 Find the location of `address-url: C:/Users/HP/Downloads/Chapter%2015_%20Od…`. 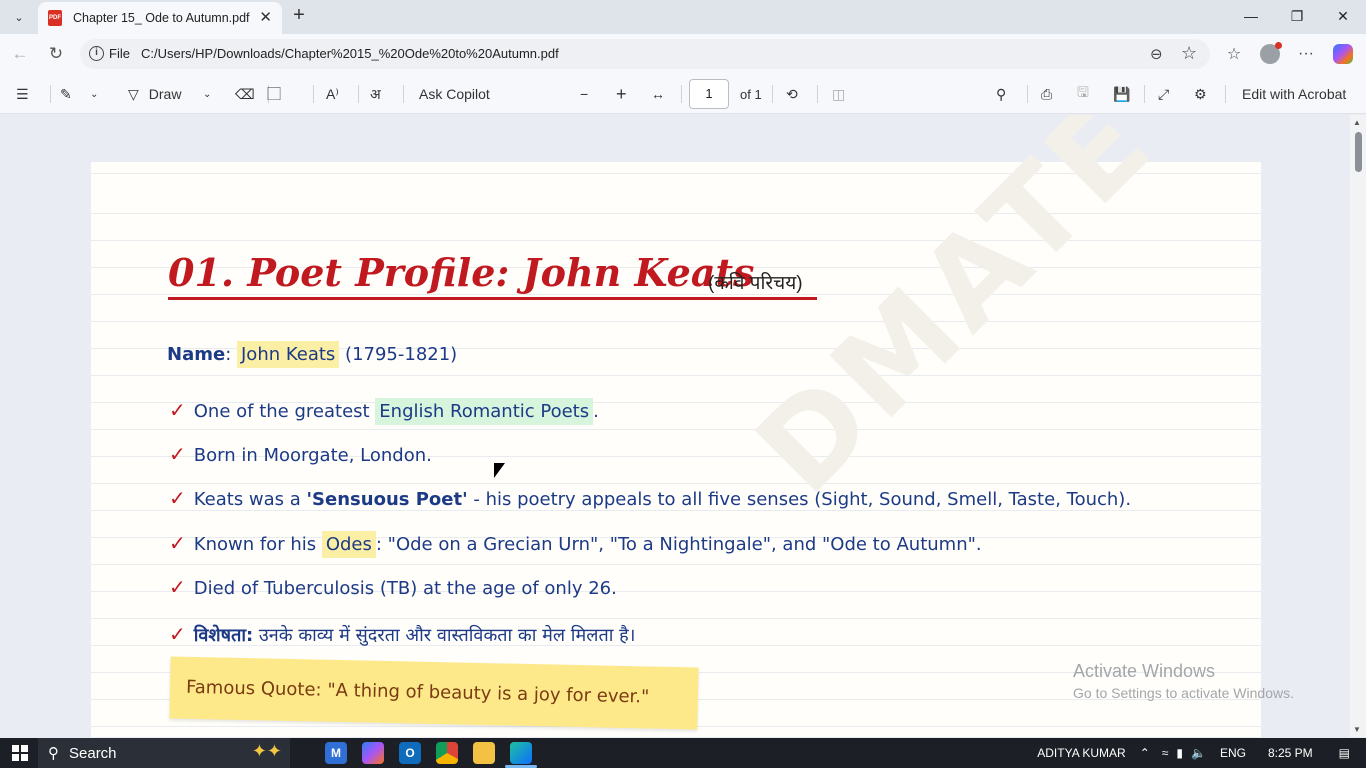

address-url: C:/Users/HP/Downloads/Chapter%2015_%20Od… is located at coordinates (350, 53).